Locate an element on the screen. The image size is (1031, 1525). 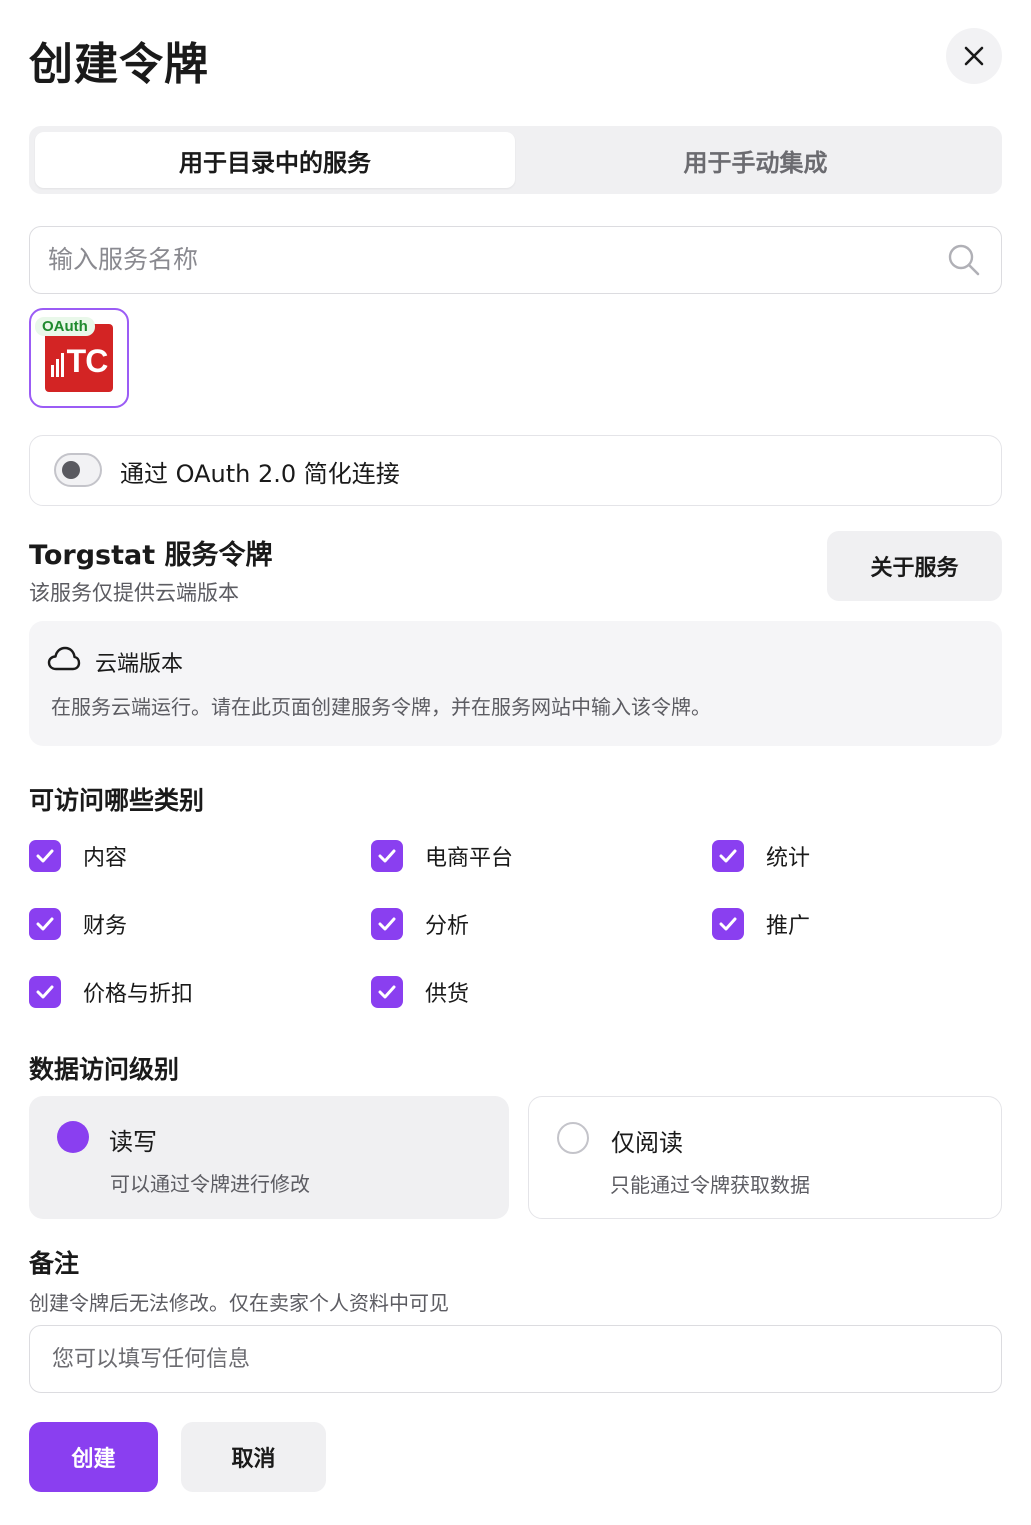
radio-unselected is located at coordinates (573, 1138).